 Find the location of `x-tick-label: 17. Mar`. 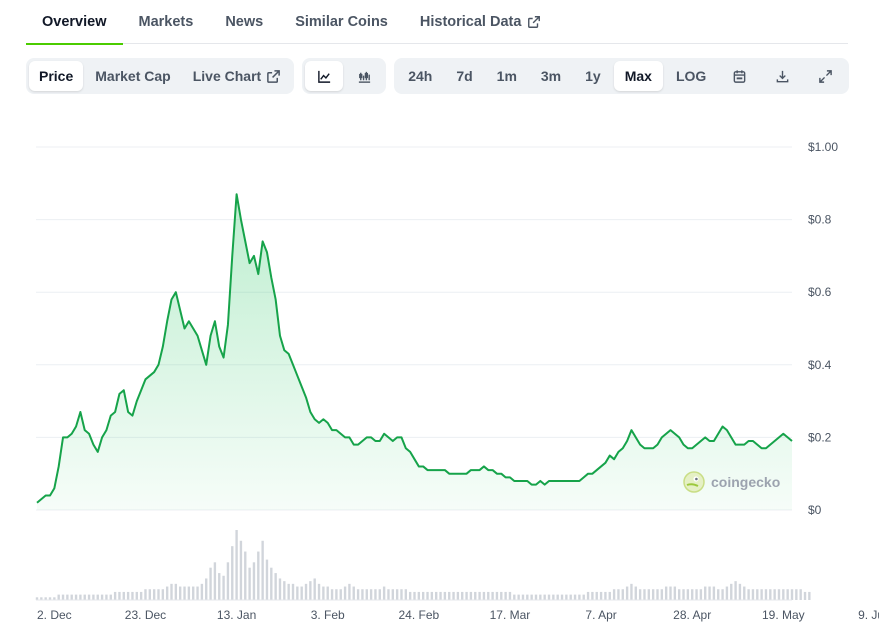

x-tick-label: 17. Mar is located at coordinates (510, 615).